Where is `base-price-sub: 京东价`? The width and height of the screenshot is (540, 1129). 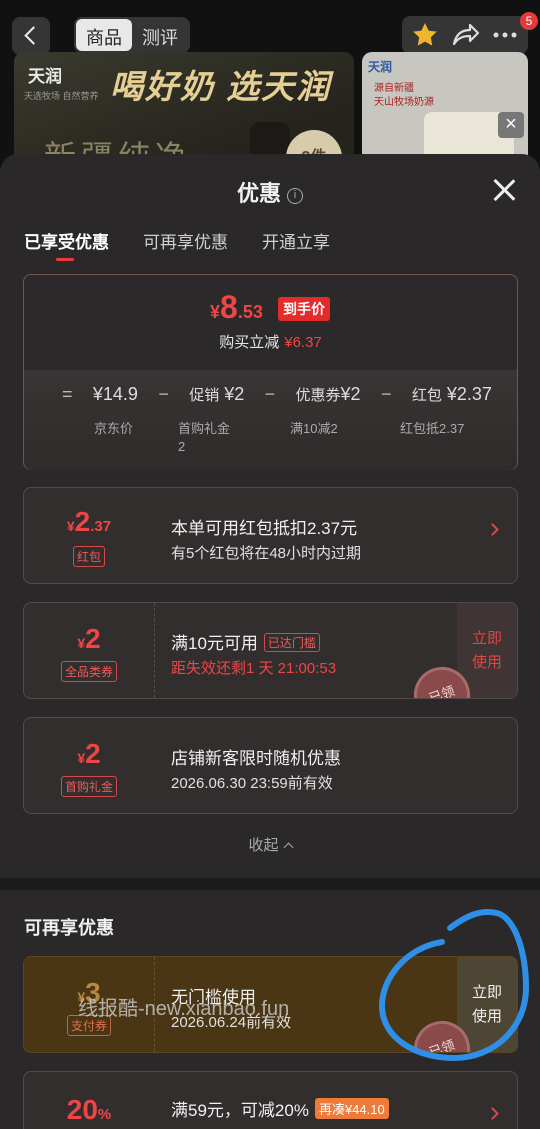 base-price-sub: 京东价 is located at coordinates (114, 428).